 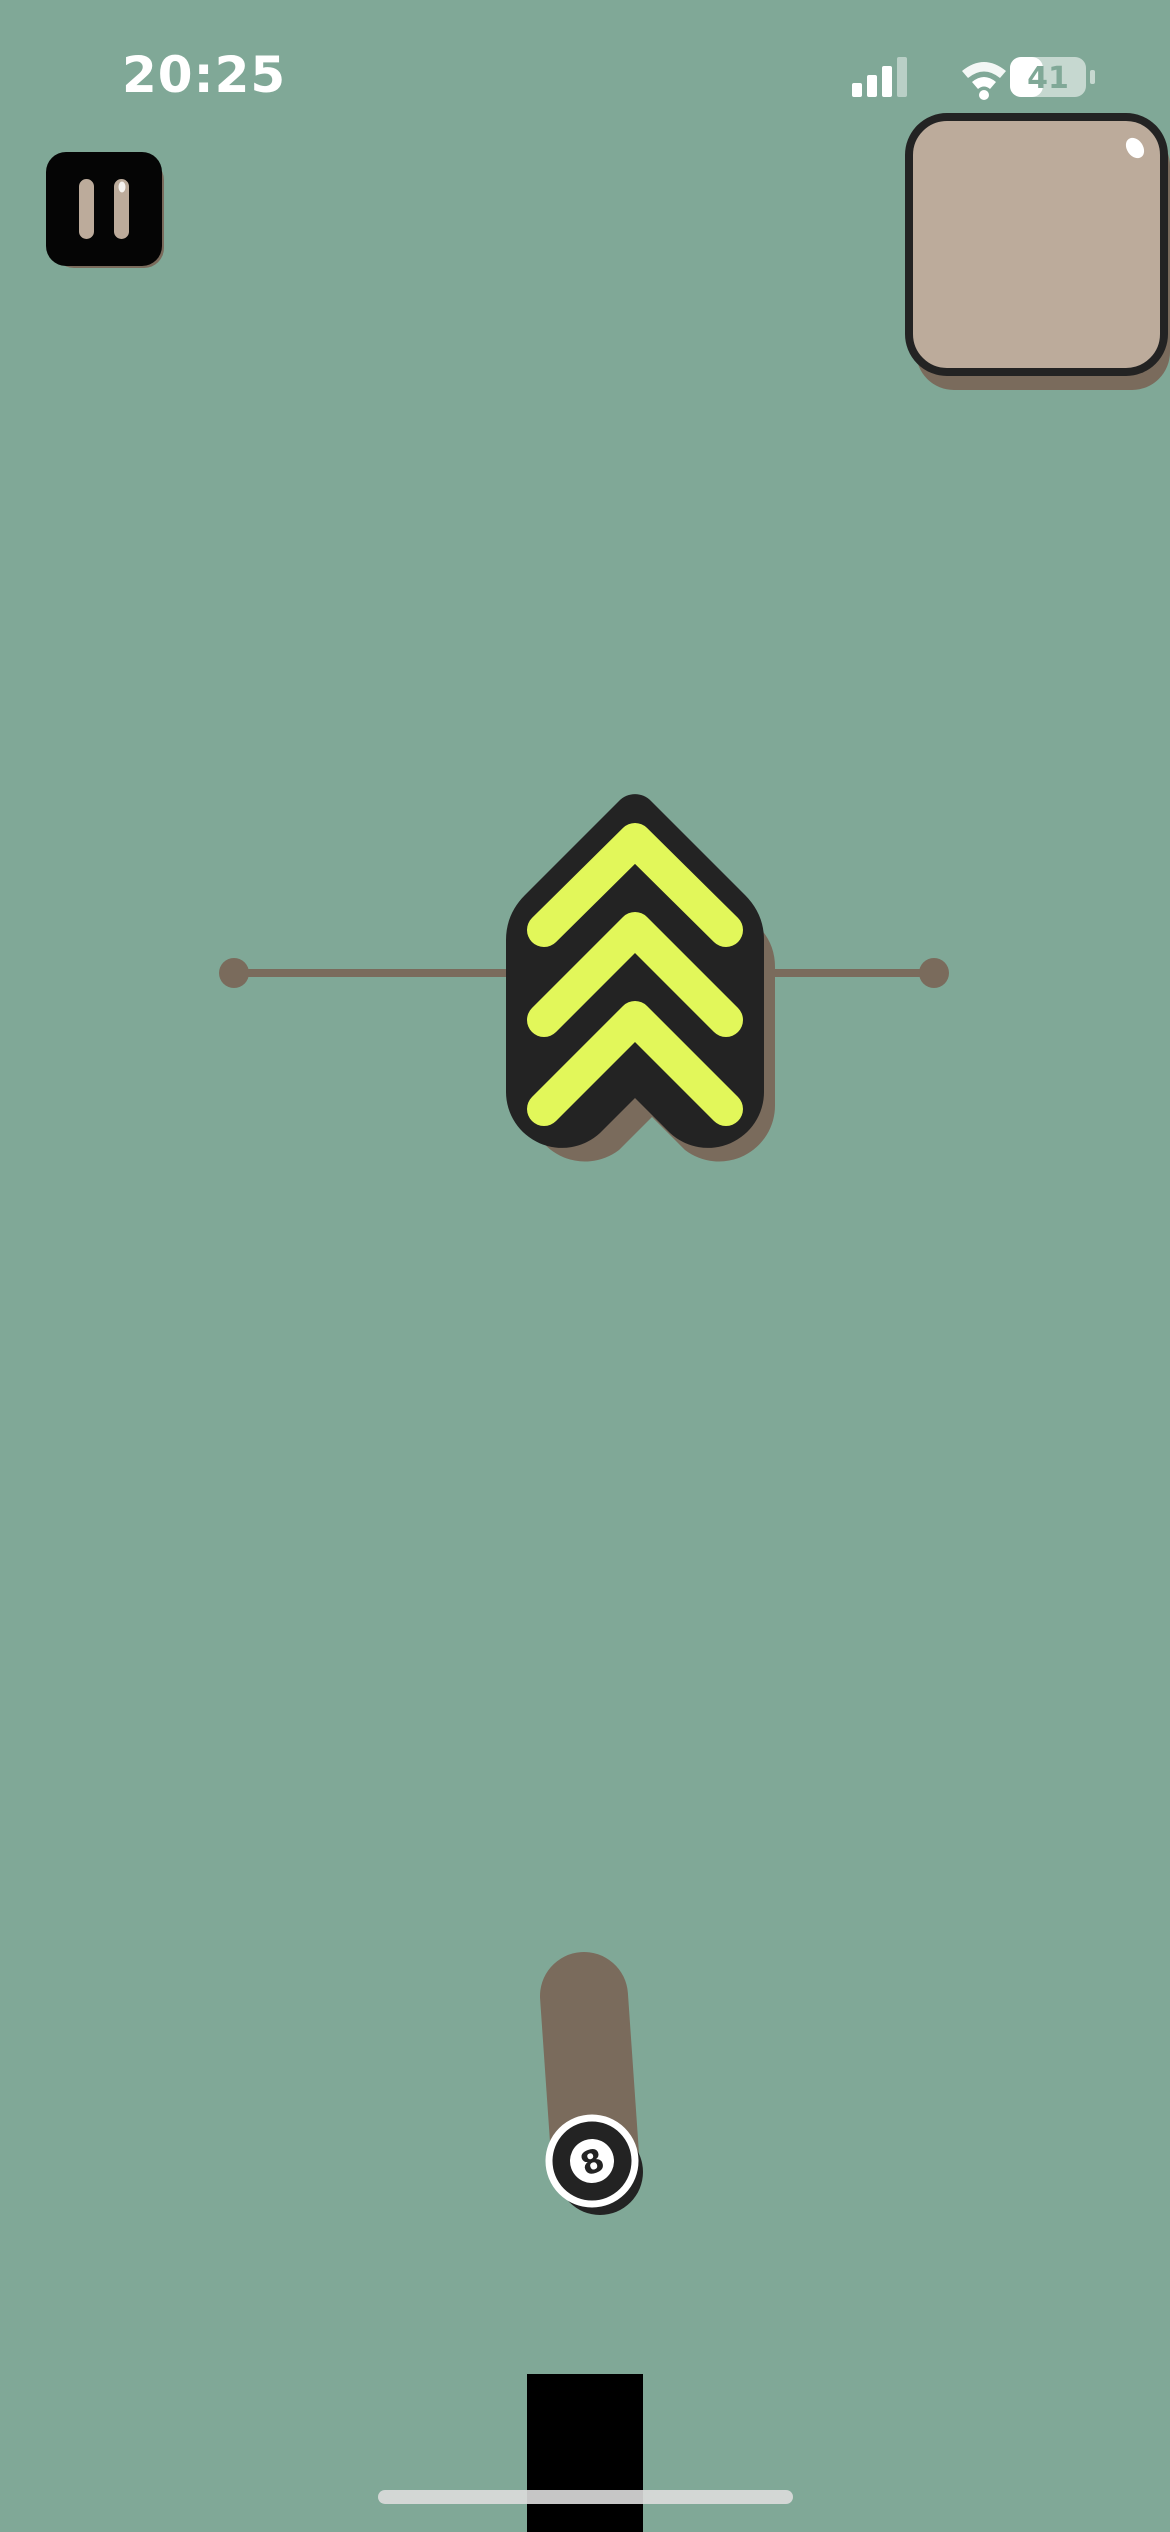 What do you see at coordinates (234, 973) in the screenshot?
I see `track-endpoint-left` at bounding box center [234, 973].